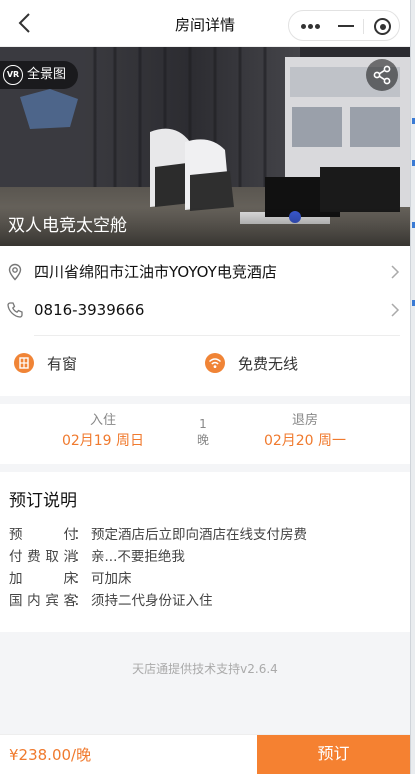  I want to click on divider, so click(217, 335).